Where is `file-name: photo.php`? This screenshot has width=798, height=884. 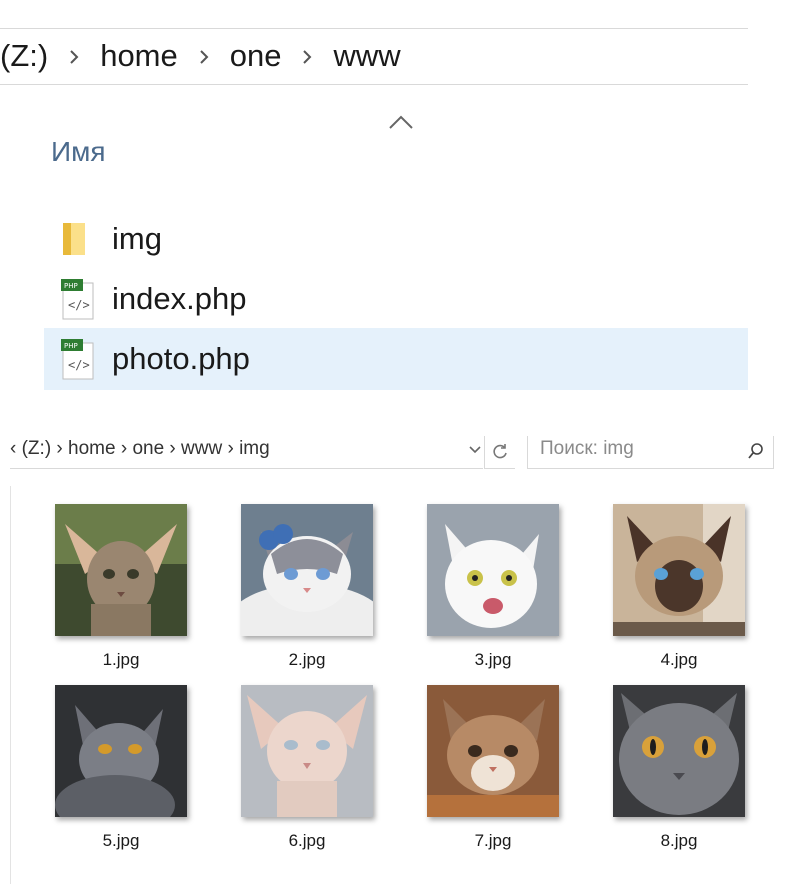
file-name: photo.php is located at coordinates (181, 358).